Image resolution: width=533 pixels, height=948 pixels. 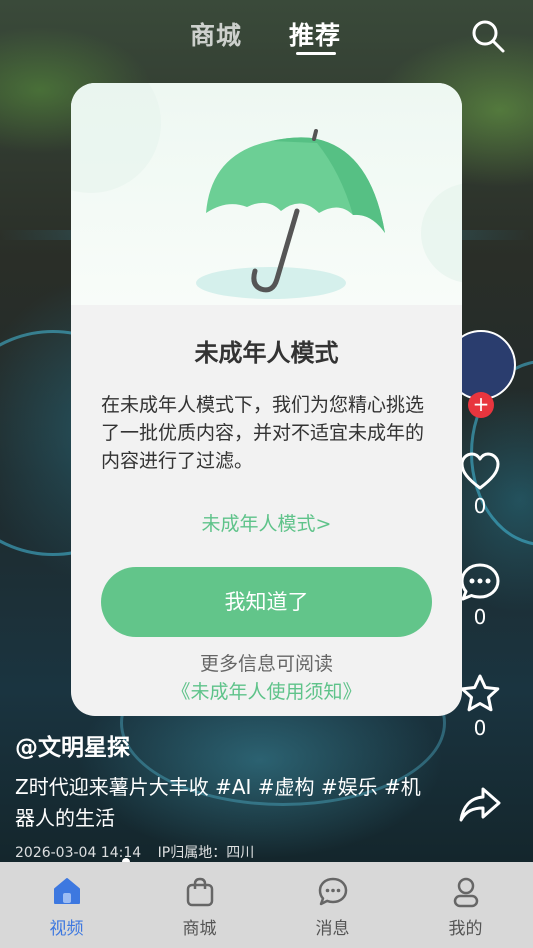 What do you see at coordinates (266, 35) in the screenshot?
I see `top-bar: 商城 推荐` at bounding box center [266, 35].